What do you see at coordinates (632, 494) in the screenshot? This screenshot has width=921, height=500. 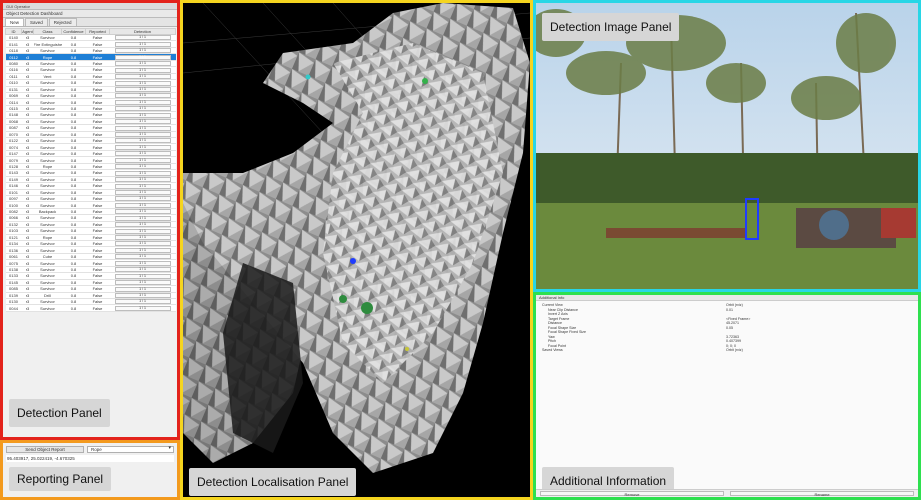 I see `remove-button: Remove` at bounding box center [632, 494].